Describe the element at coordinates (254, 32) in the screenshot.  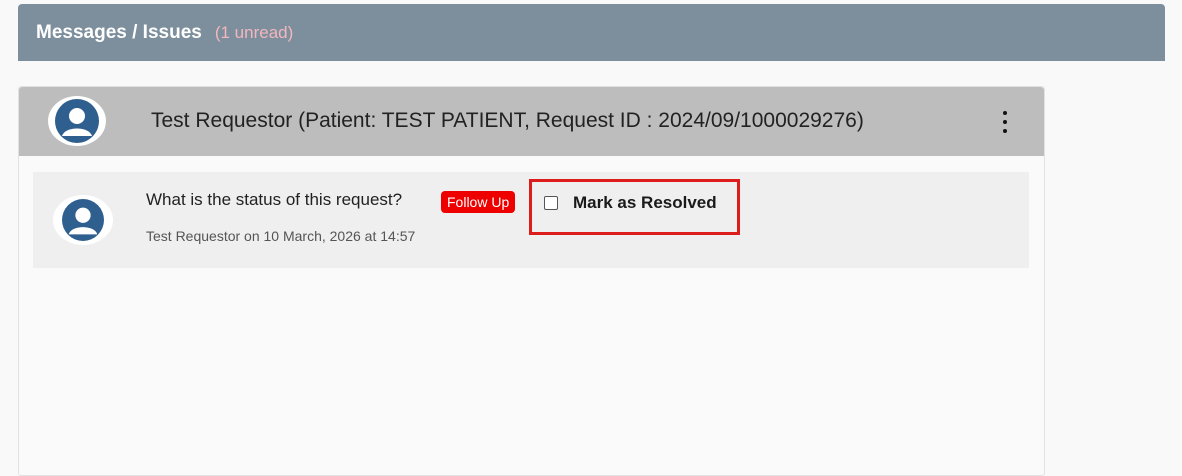
I see `unread-count: (1 unread)` at that location.